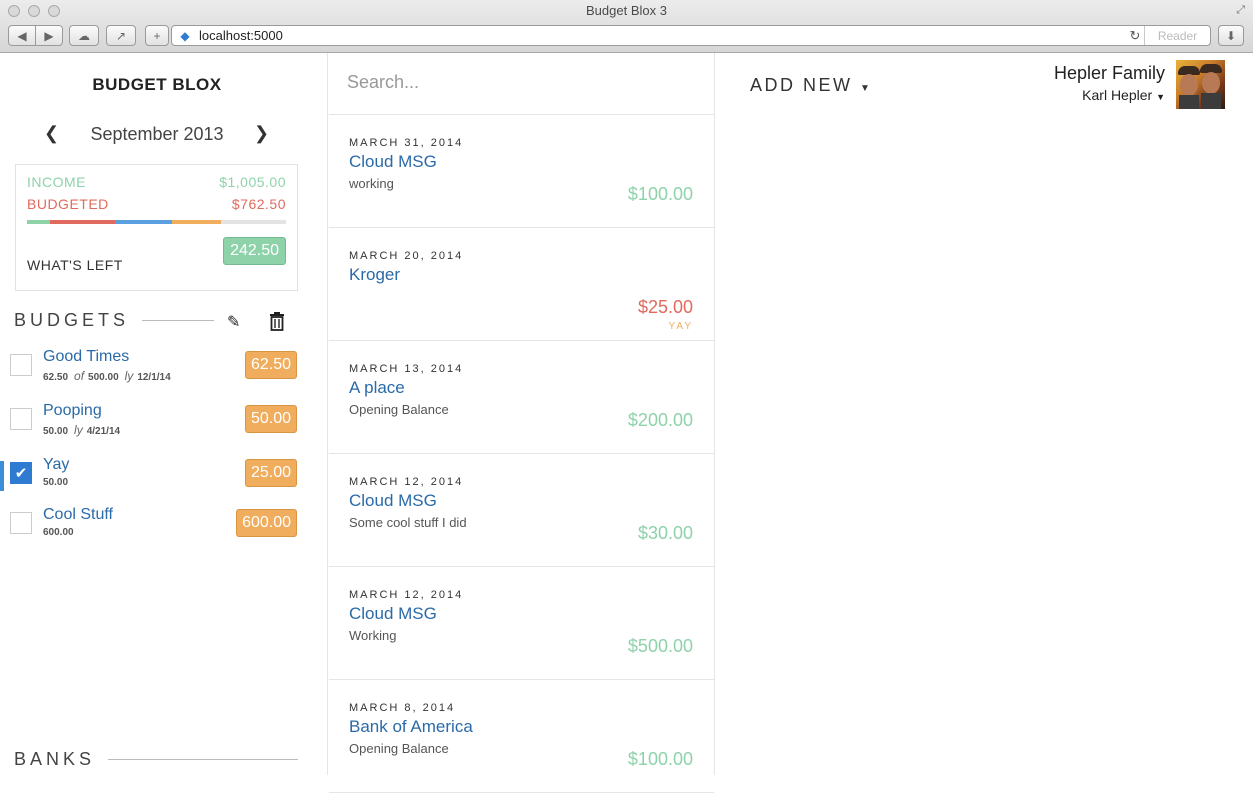  Describe the element at coordinates (411, 727) in the screenshot. I see `transaction-name: Bank of America` at that location.